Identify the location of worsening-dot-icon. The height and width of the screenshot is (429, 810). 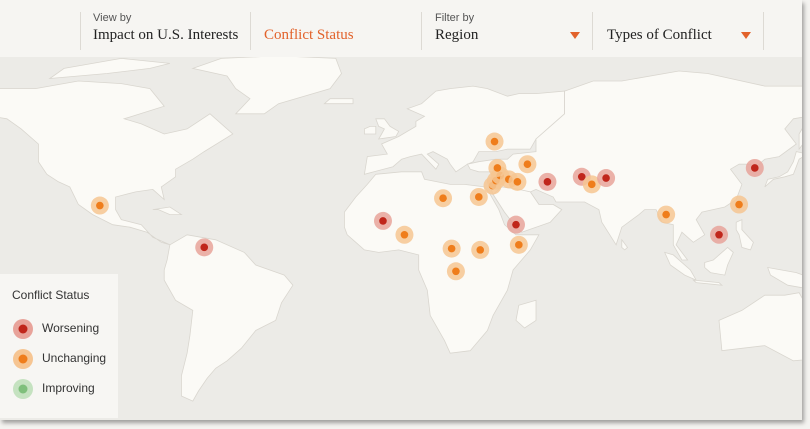
(23, 329).